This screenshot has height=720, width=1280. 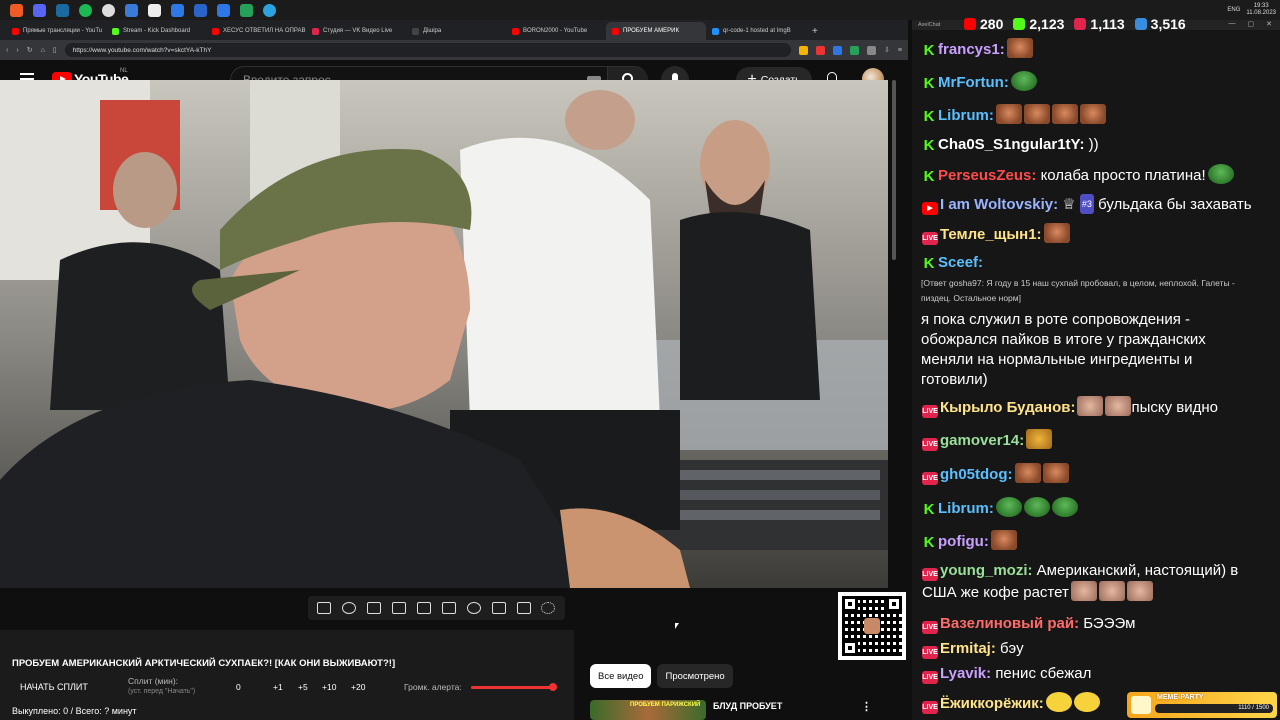 What do you see at coordinates (303, 687) in the screenshot?
I see `split-add-5-button: +5` at bounding box center [303, 687].